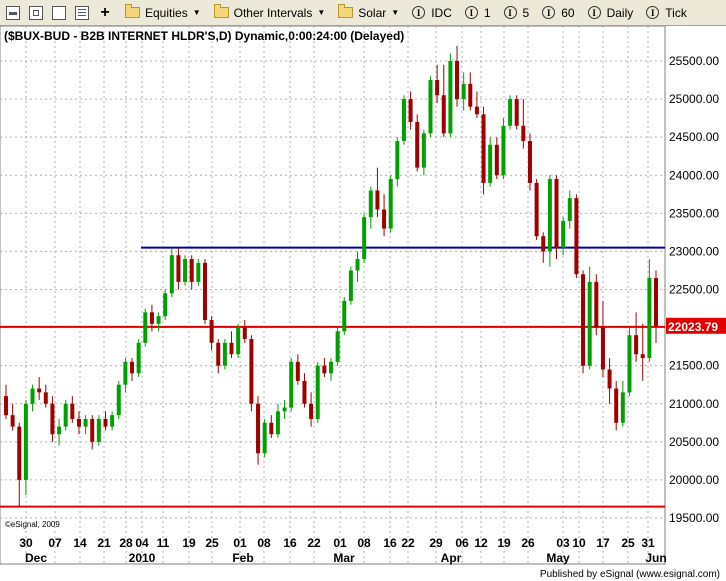 The image size is (726, 581). I want to click on x-month-label: Apr, so click(451, 558).